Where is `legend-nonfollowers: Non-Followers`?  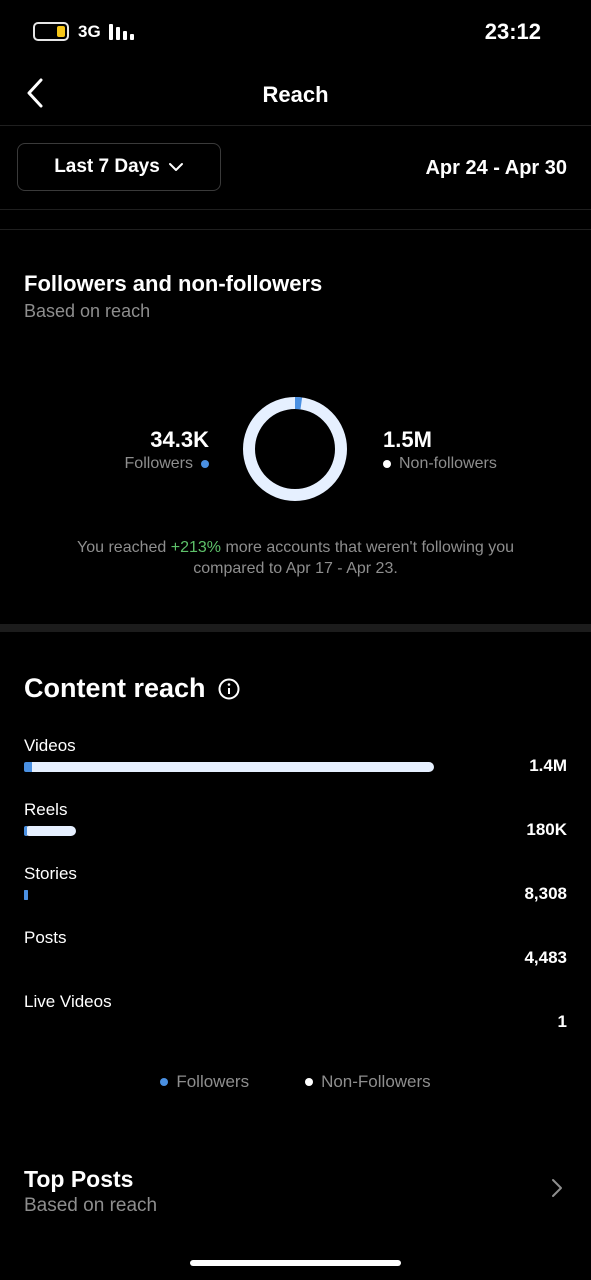 legend-nonfollowers: Non-Followers is located at coordinates (368, 1082).